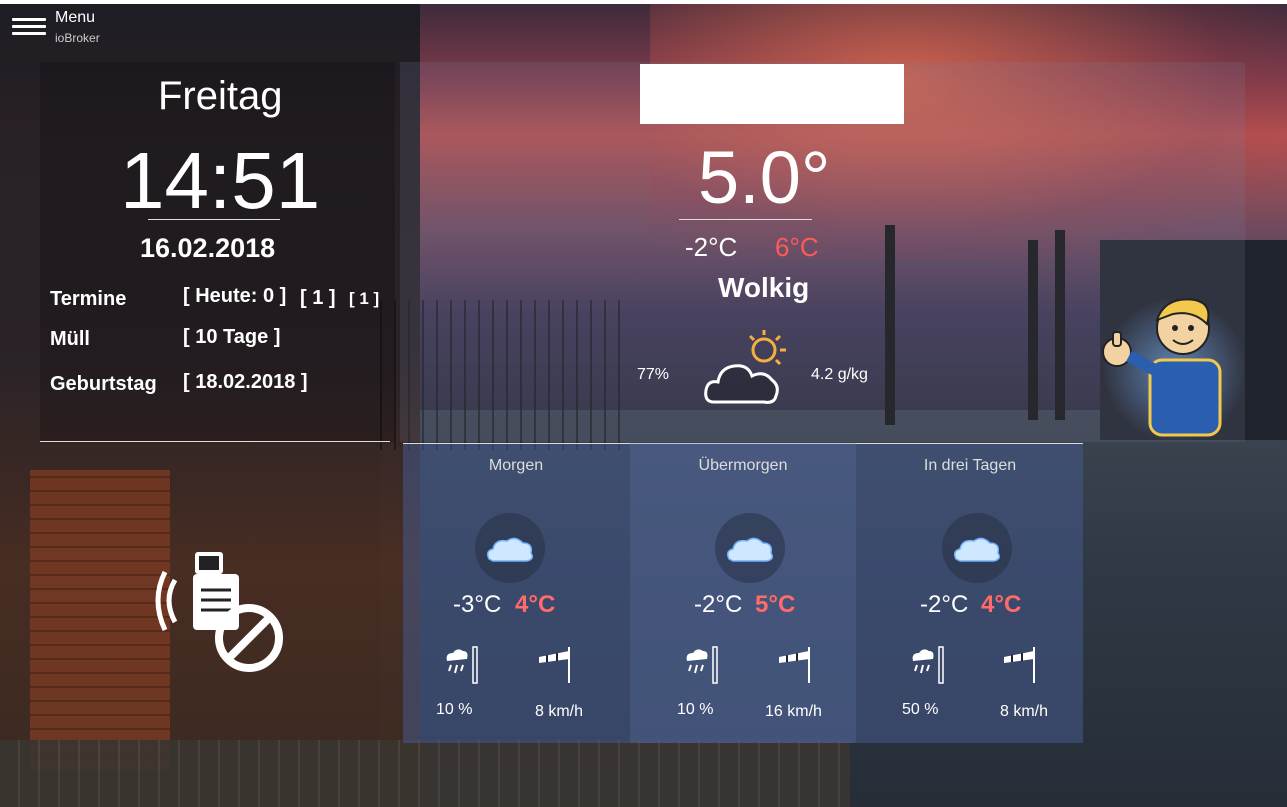  What do you see at coordinates (425, 773) in the screenshot?
I see `cobblestone` at bounding box center [425, 773].